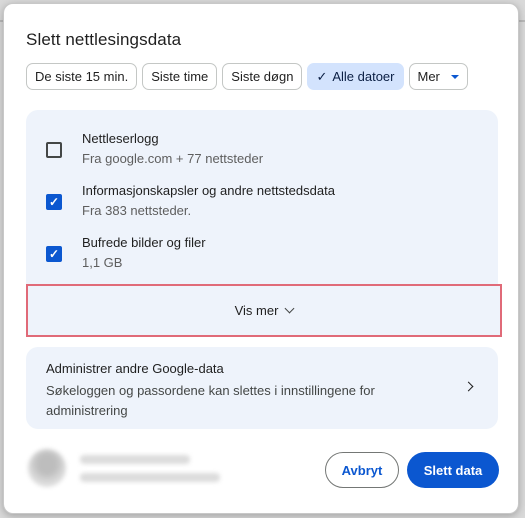 This screenshot has width=525, height=518. What do you see at coordinates (102, 262) in the screenshot?
I see `item-subtitle: 1,1 GB` at bounding box center [102, 262].